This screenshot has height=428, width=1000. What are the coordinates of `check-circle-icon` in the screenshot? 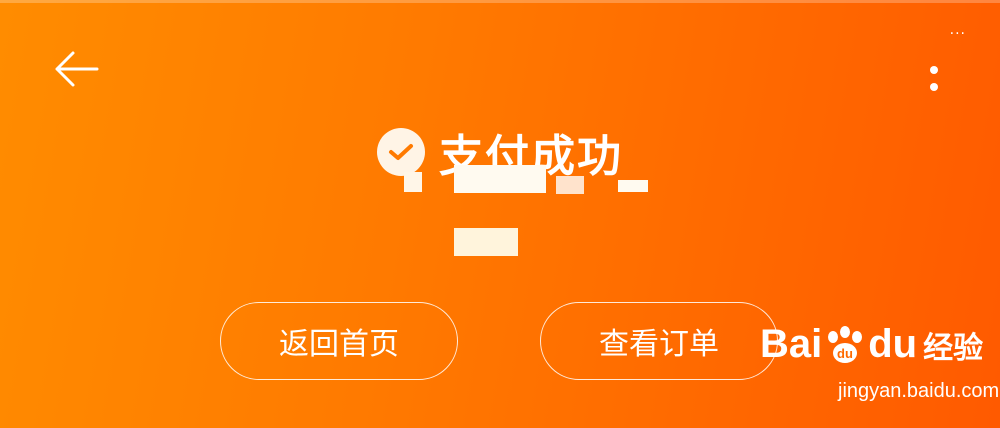 It's located at (401, 152).